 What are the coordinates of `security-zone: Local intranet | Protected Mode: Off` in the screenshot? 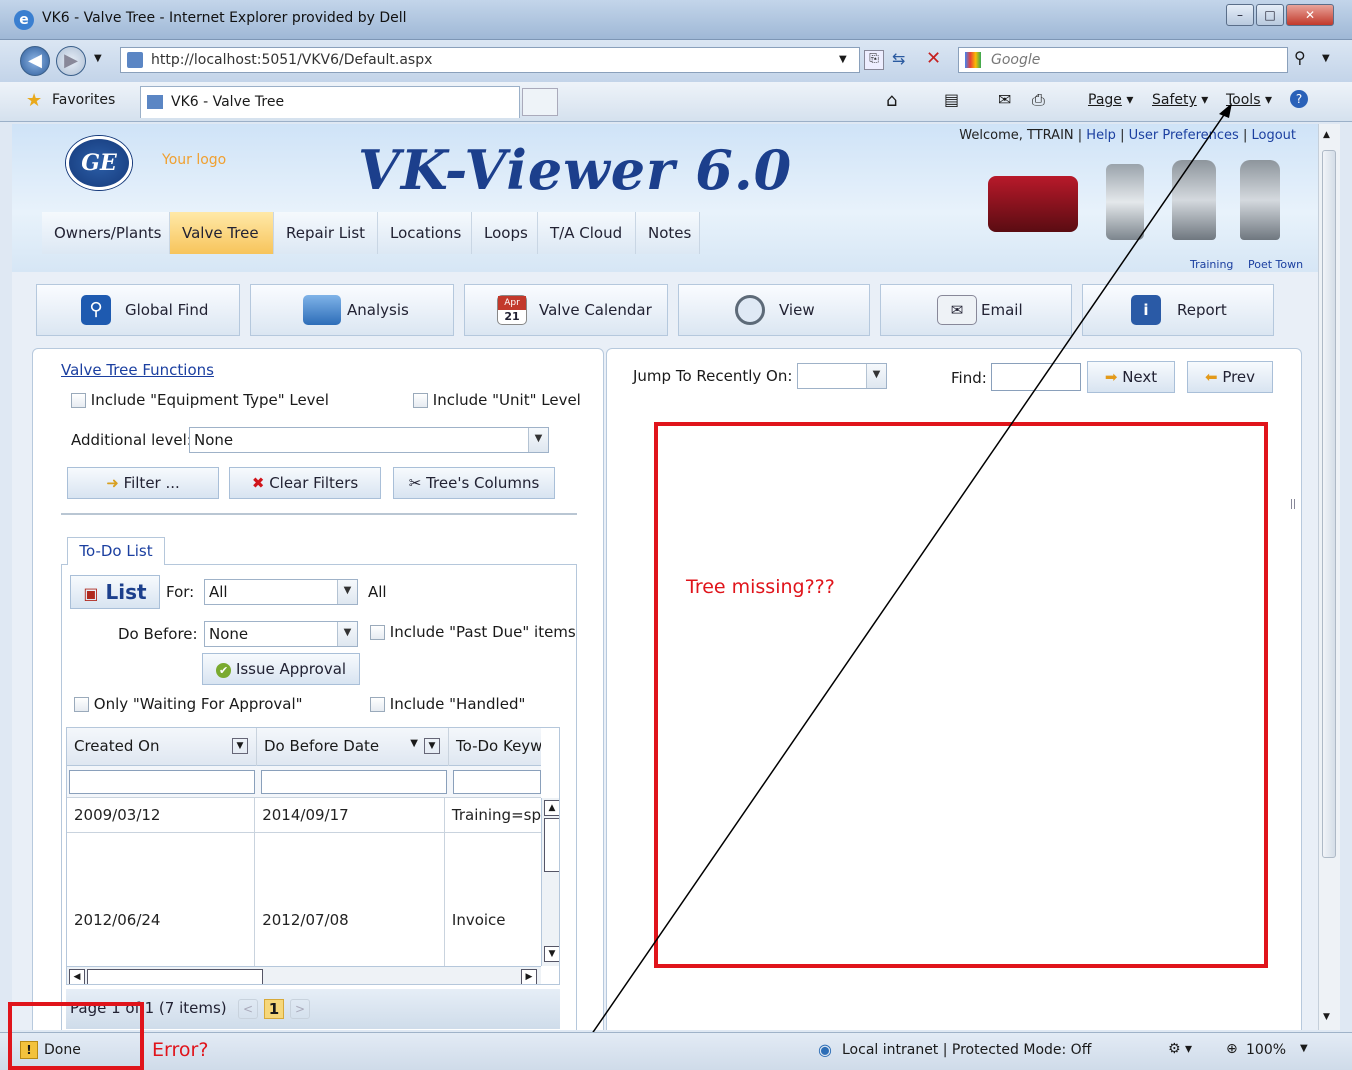 It's located at (967, 1050).